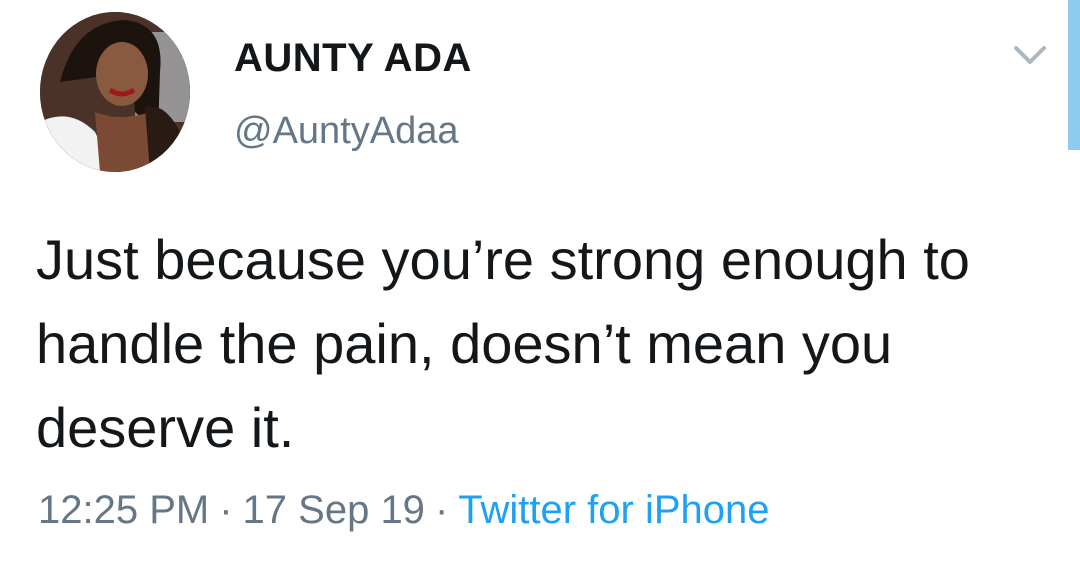  I want to click on tweet-date: 17 Sep 19, so click(334, 510).